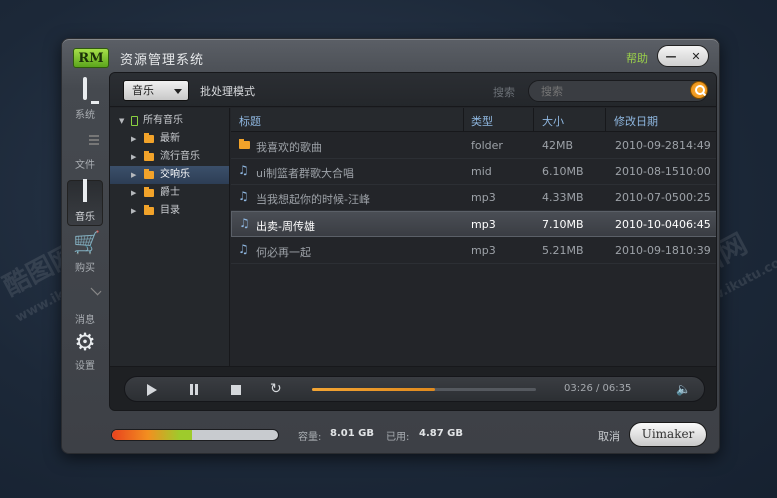  I want to click on row-size: 4.33MB, so click(563, 197).